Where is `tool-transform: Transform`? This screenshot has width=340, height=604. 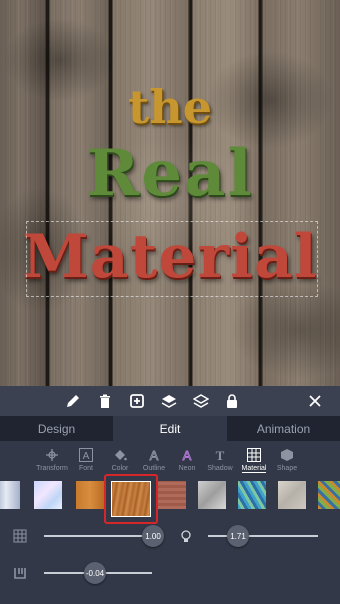 tool-transform: Transform is located at coordinates (52, 459).